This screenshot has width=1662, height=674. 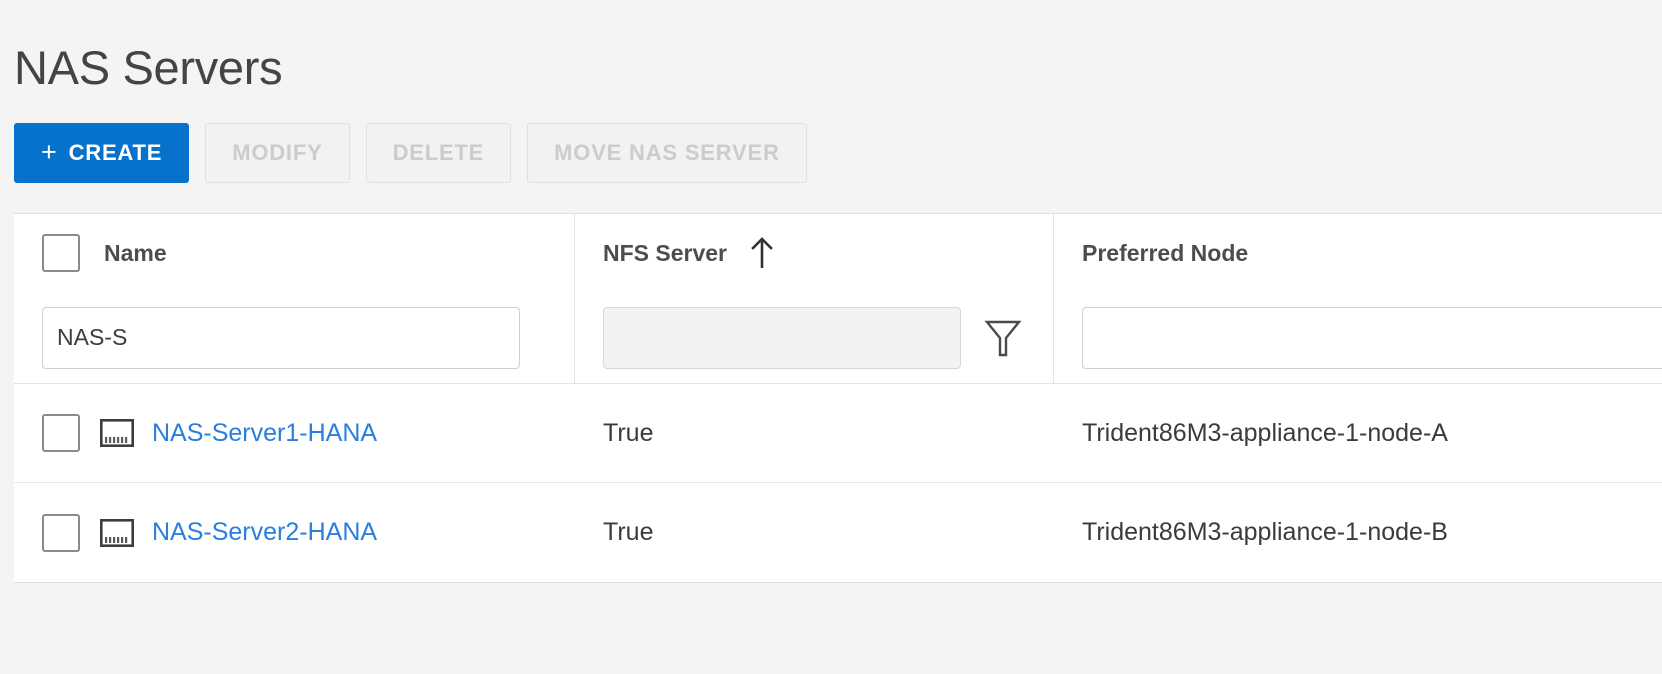 I want to click on table-header-row: Name NFS Server Preferred Node, so click(x=838, y=253).